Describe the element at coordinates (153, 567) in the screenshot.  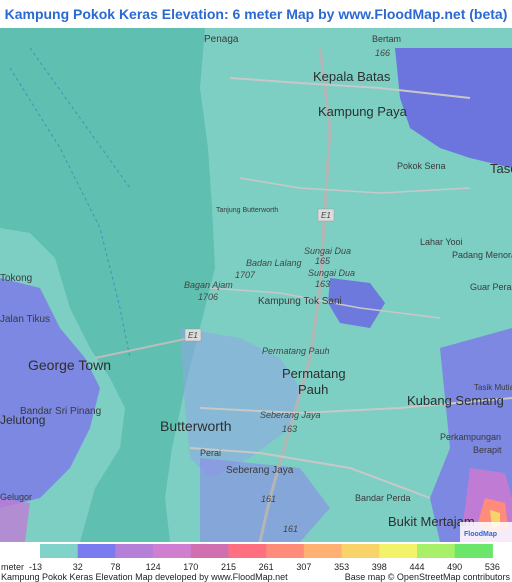
I see `legend-tick-label: 124` at that location.